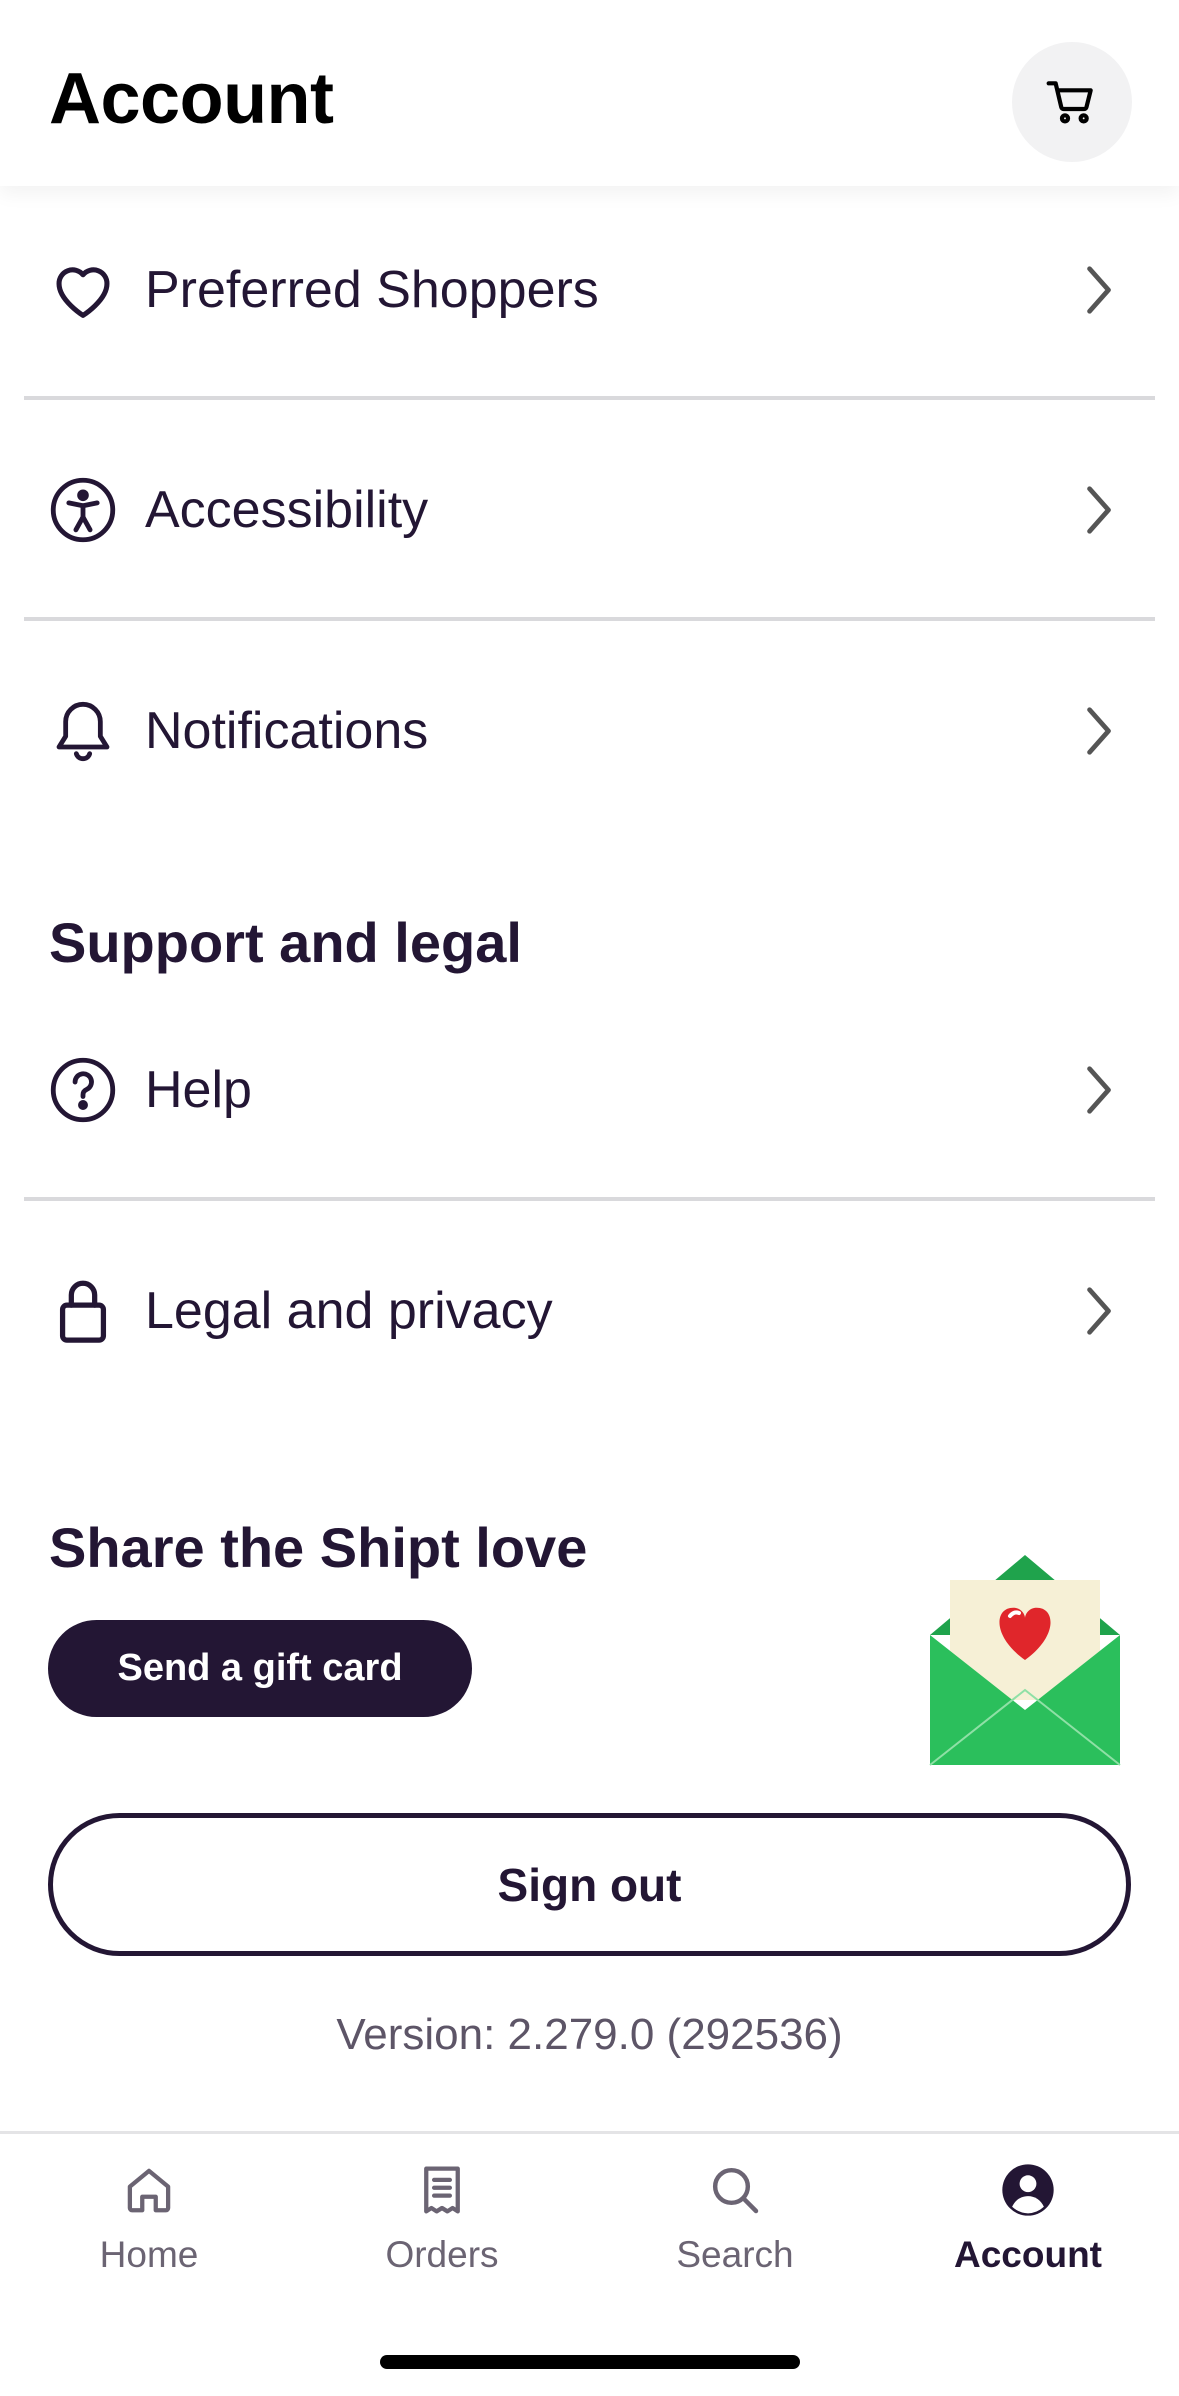 The image size is (1179, 2396). Describe the element at coordinates (191, 99) in the screenshot. I see `page-title: Account` at that location.